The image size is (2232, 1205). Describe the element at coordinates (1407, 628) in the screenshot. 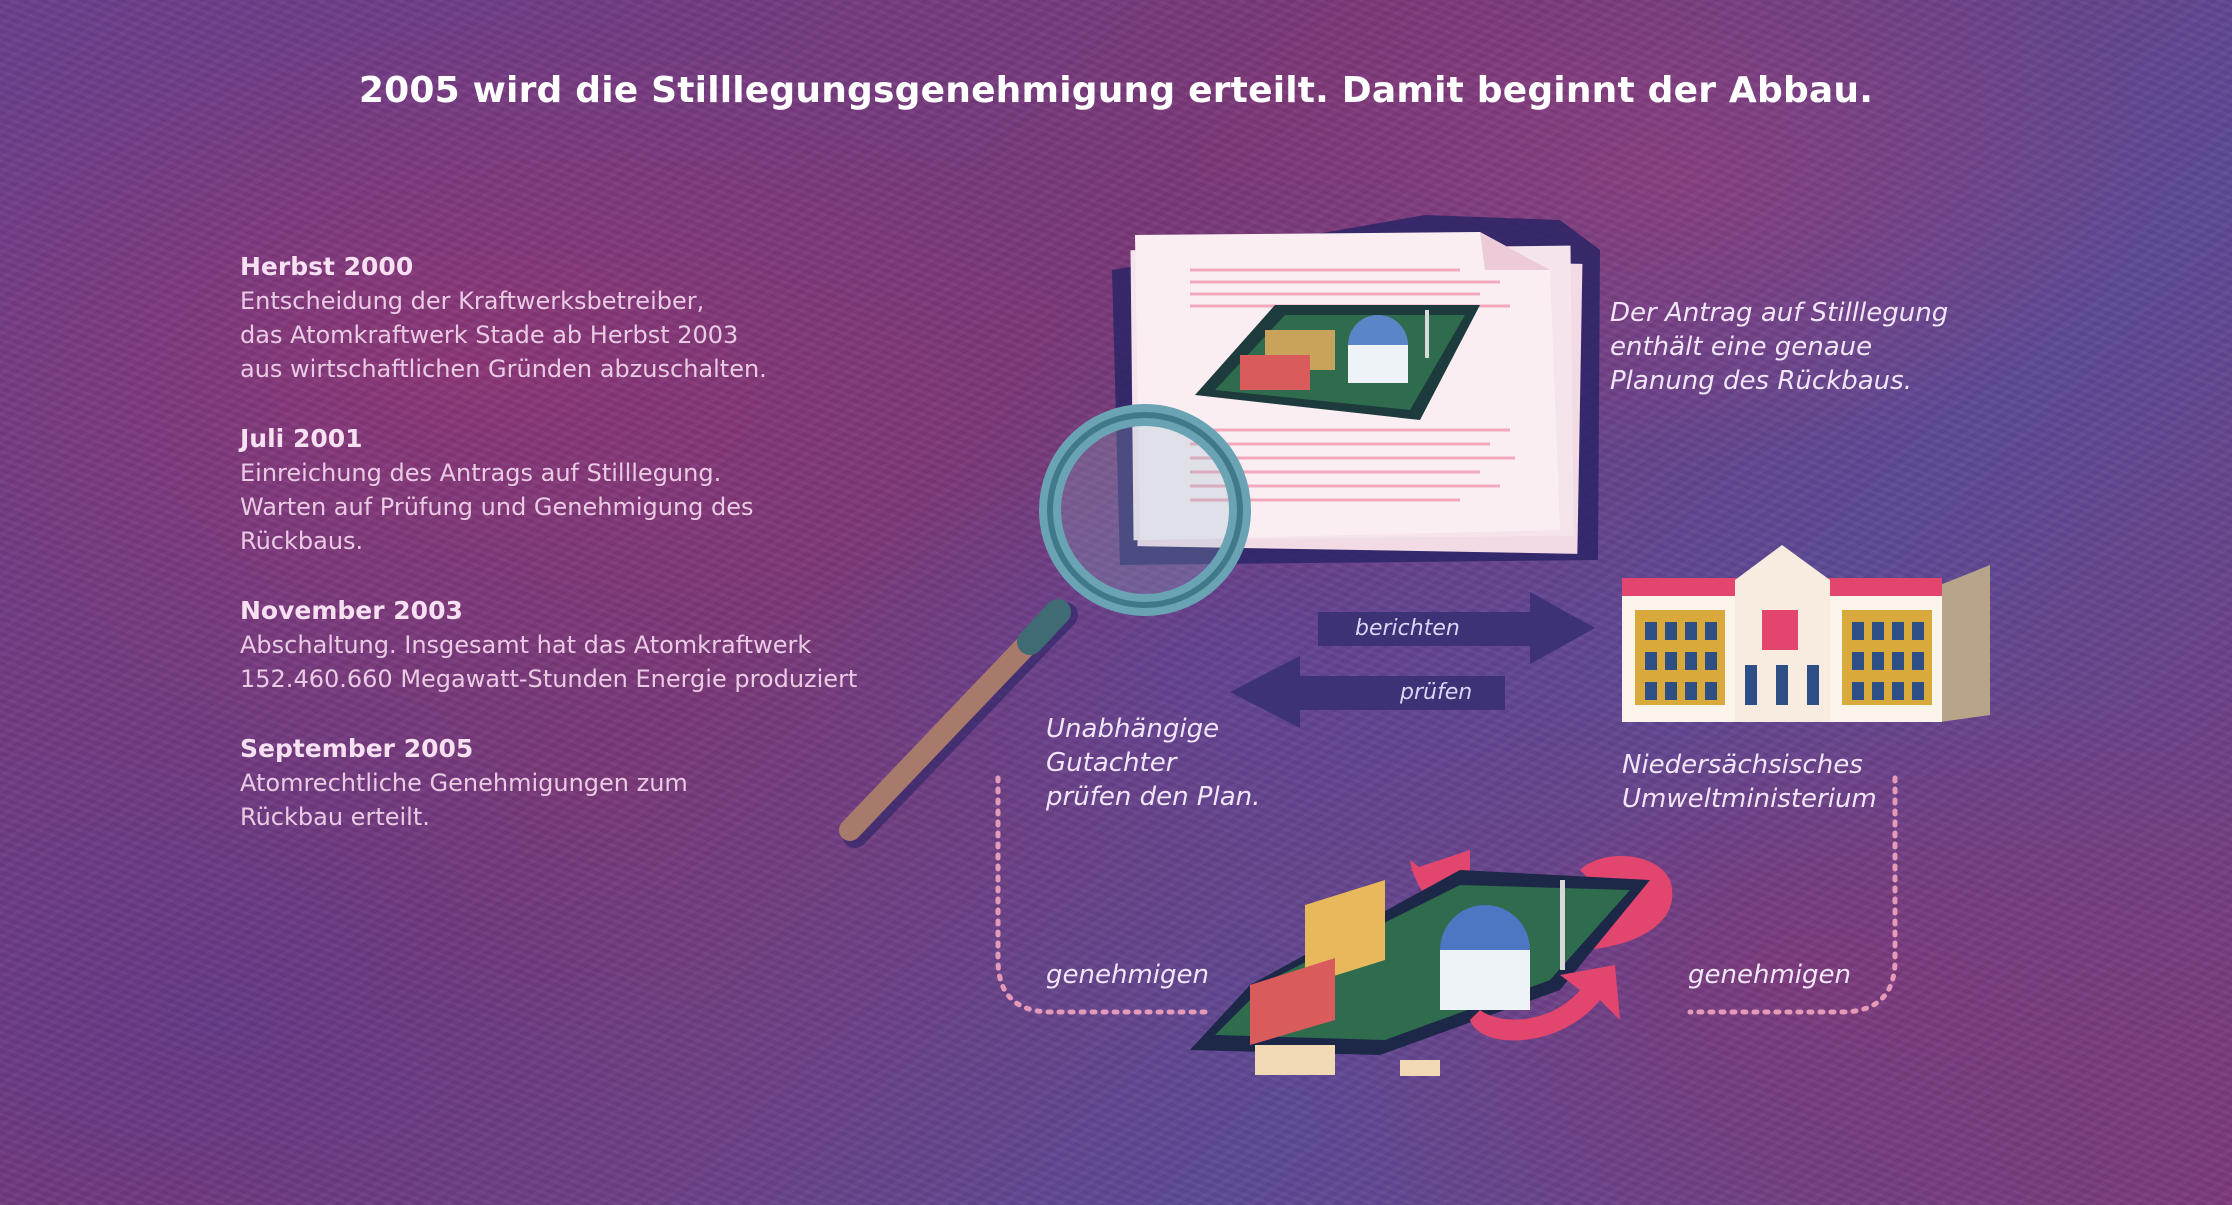

I see `berichten-label: berichten` at that location.